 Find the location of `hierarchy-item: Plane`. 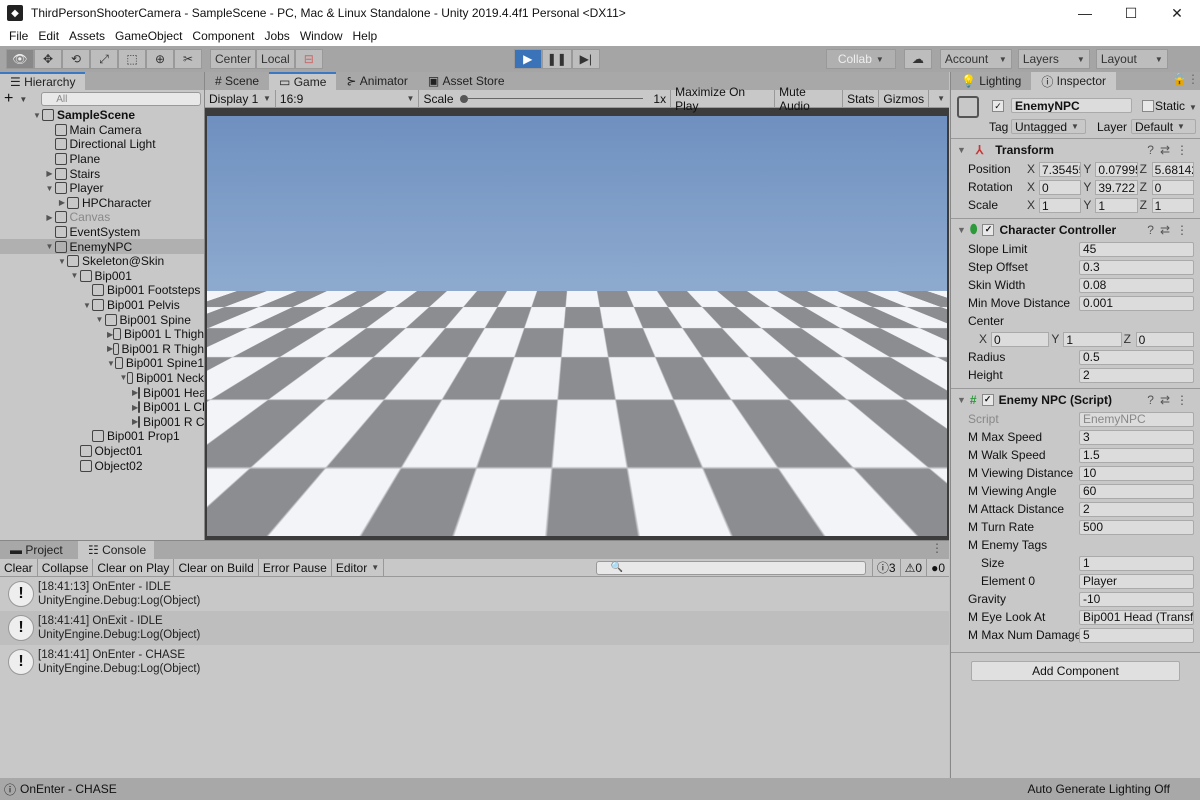

hierarchy-item: Plane is located at coordinates (102, 159).